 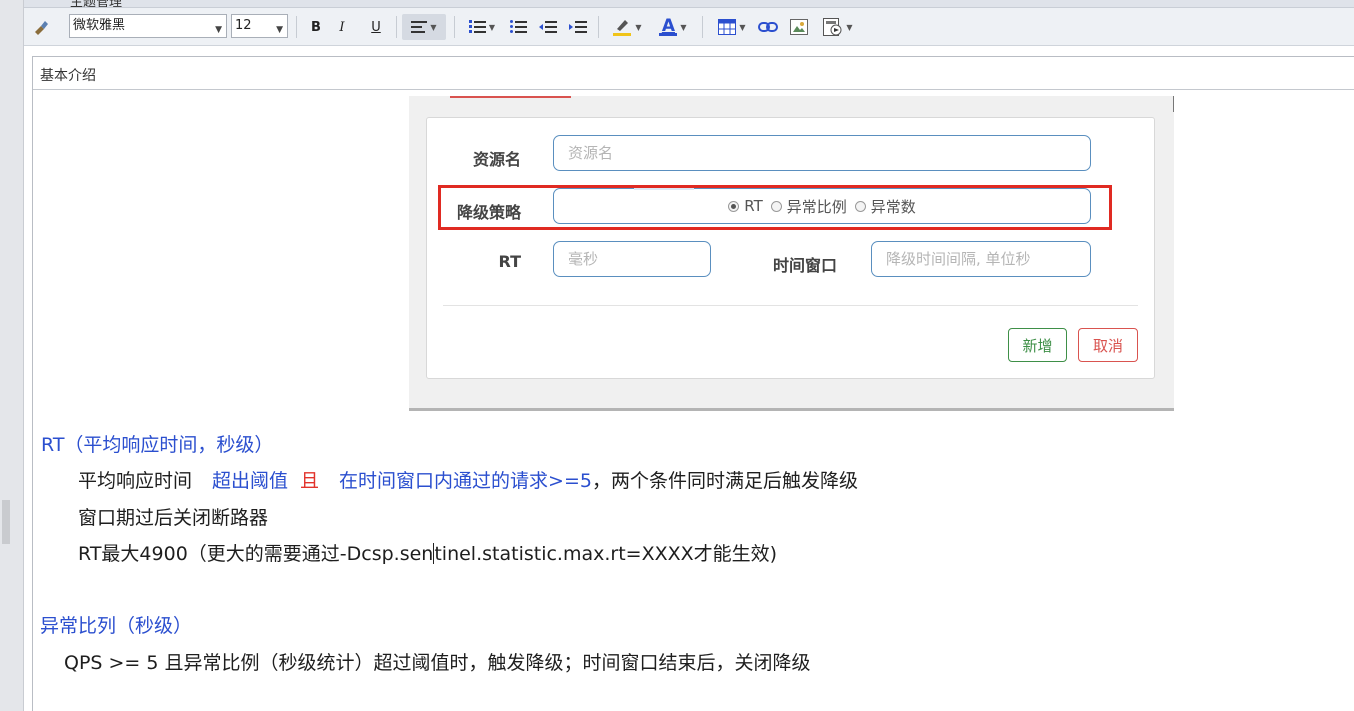 What do you see at coordinates (775, 207) in the screenshot?
I see `strategy-highlight-box` at bounding box center [775, 207].